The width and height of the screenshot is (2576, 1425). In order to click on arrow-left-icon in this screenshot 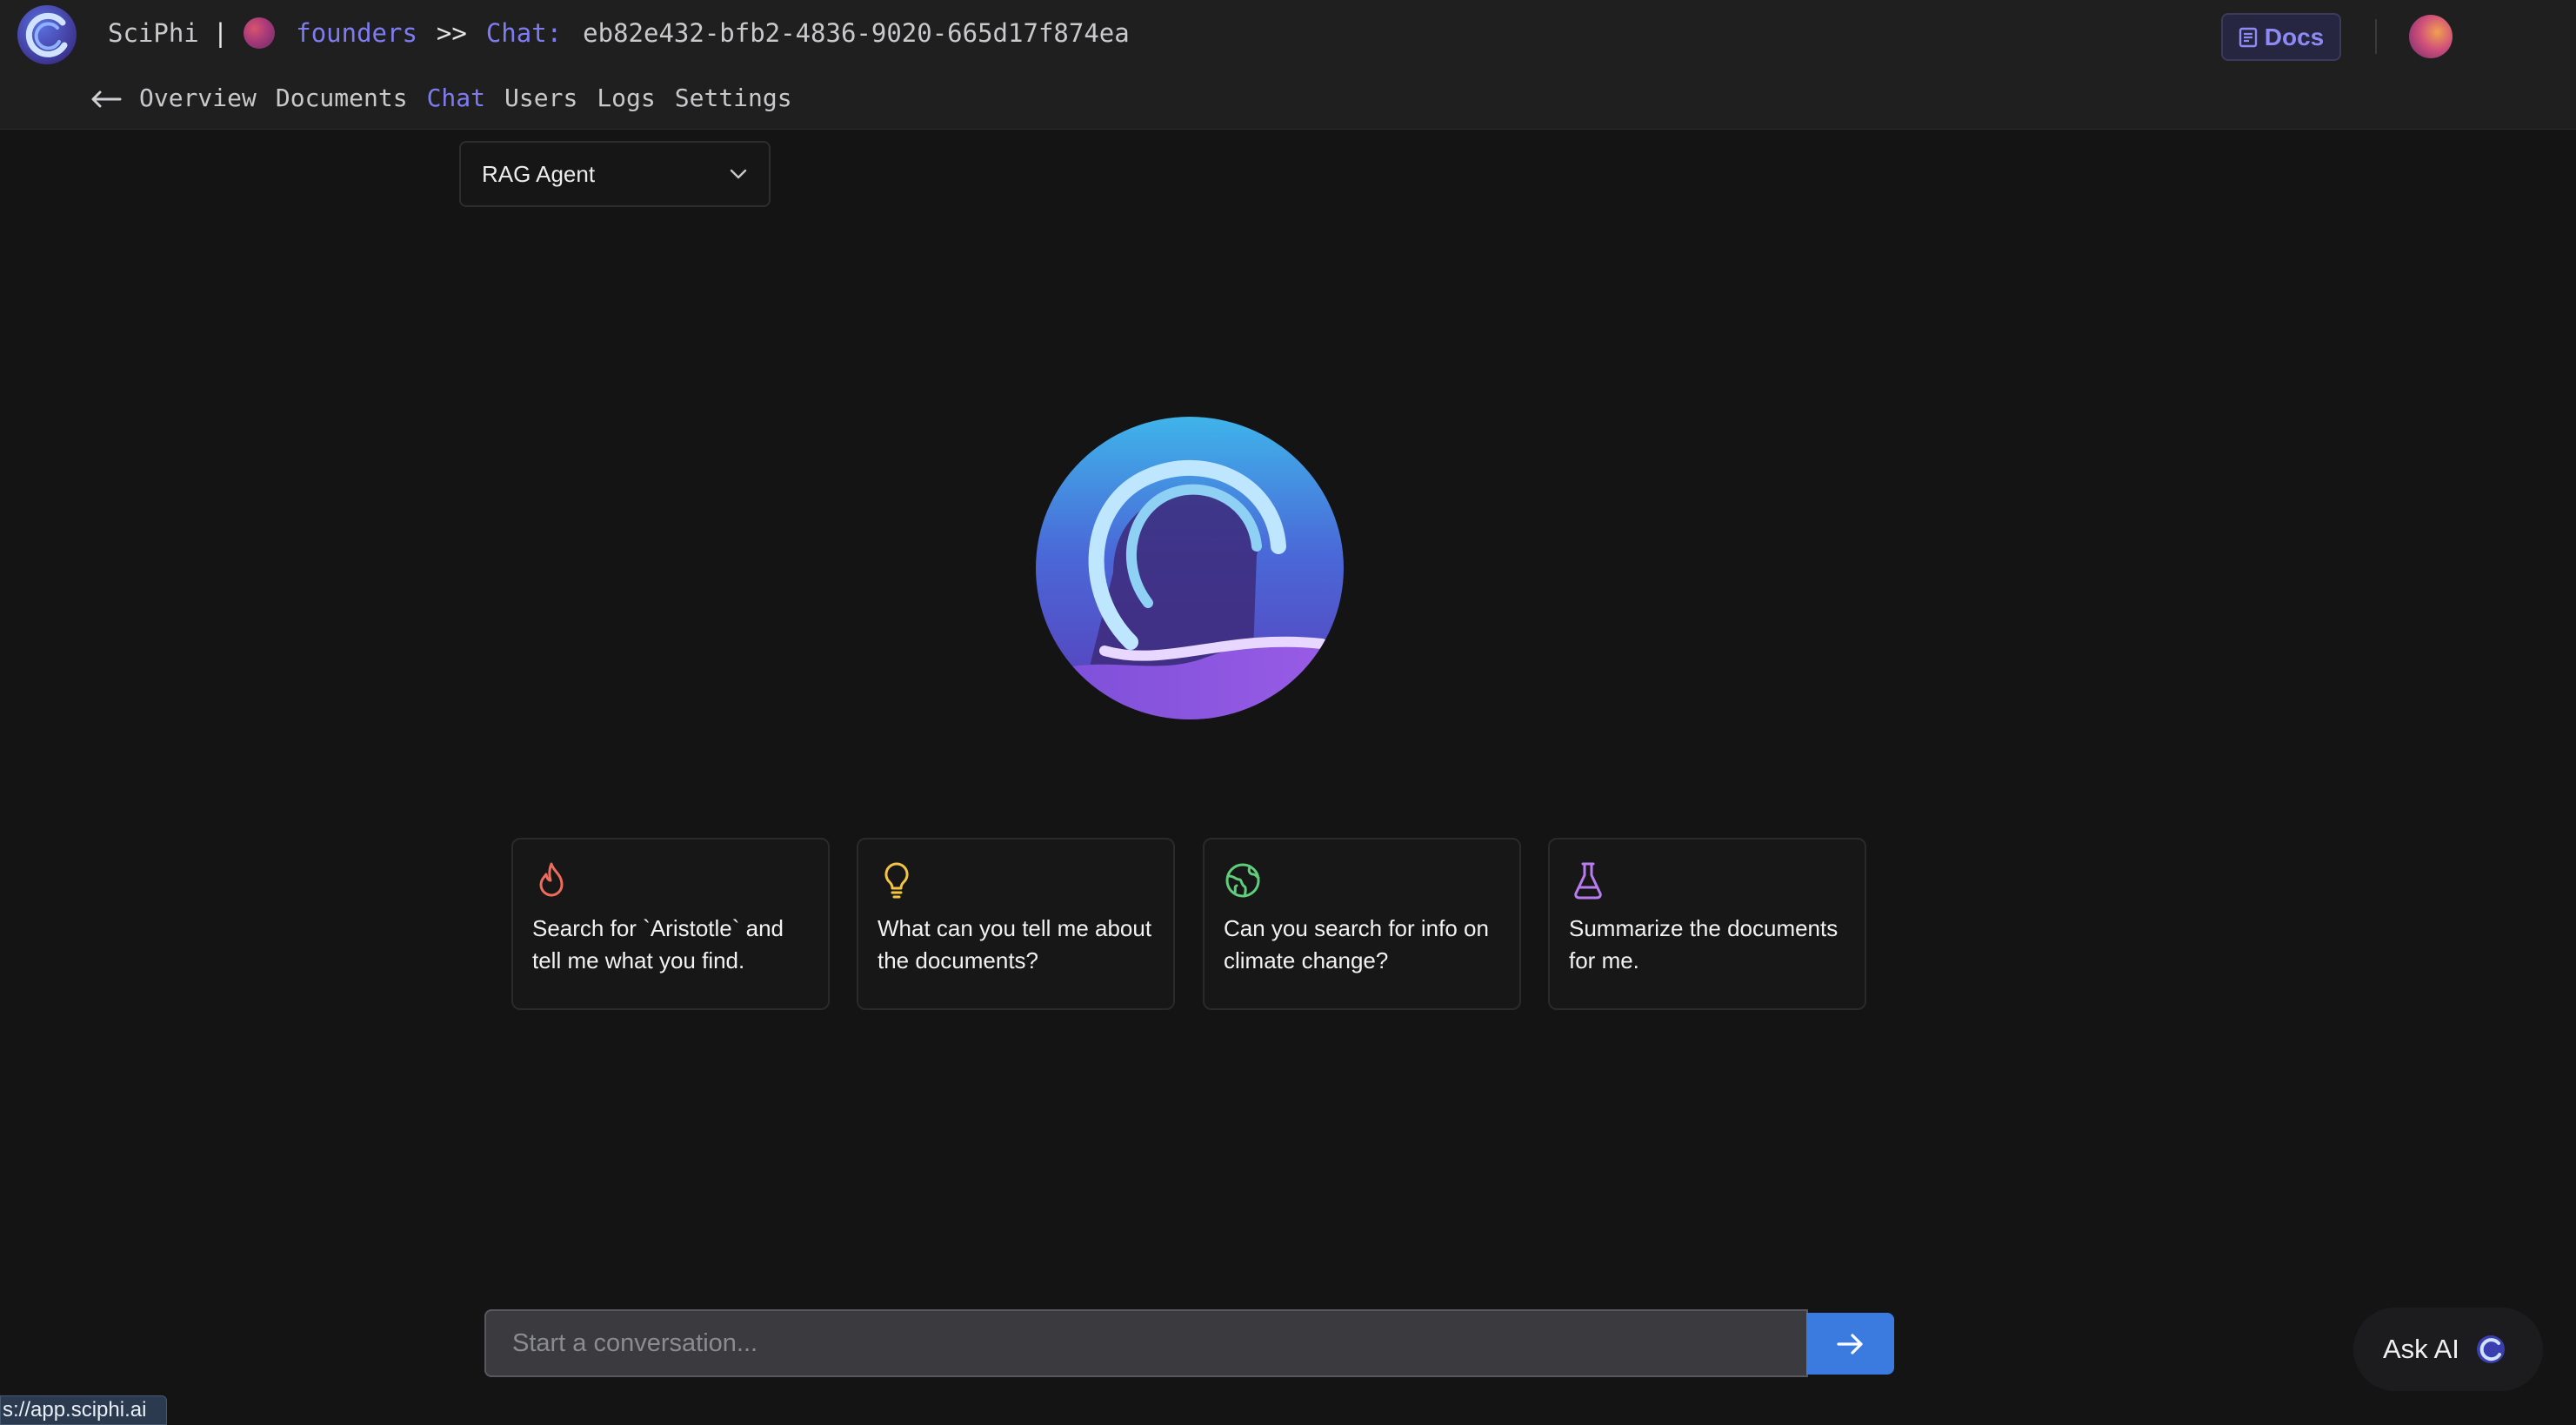, I will do `click(105, 98)`.